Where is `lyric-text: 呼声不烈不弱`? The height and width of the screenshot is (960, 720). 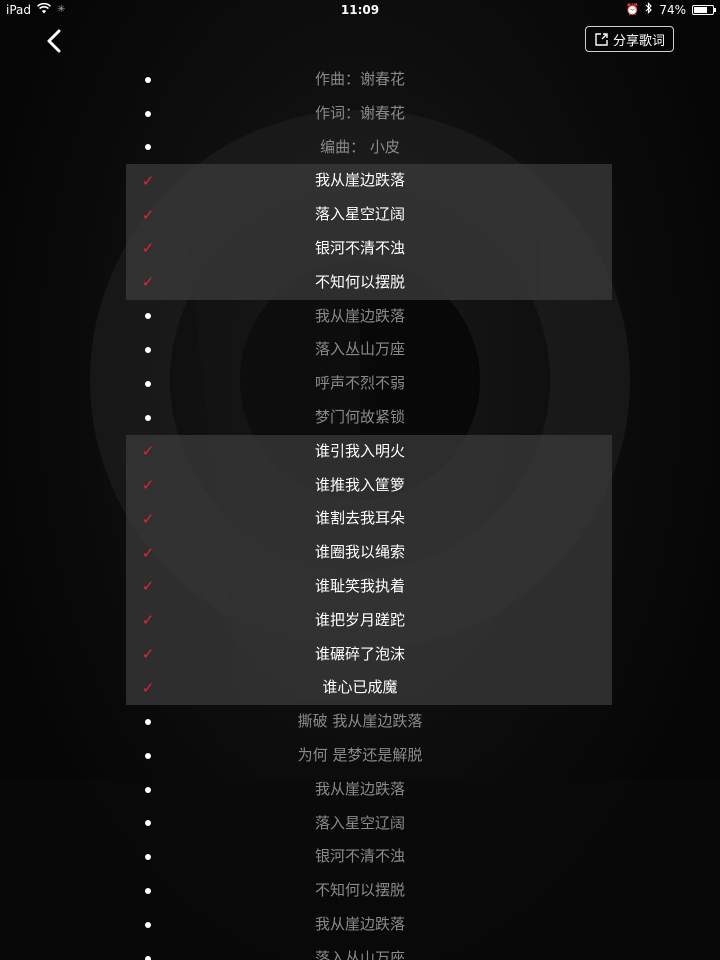 lyric-text: 呼声不烈不弱 is located at coordinates (359, 383).